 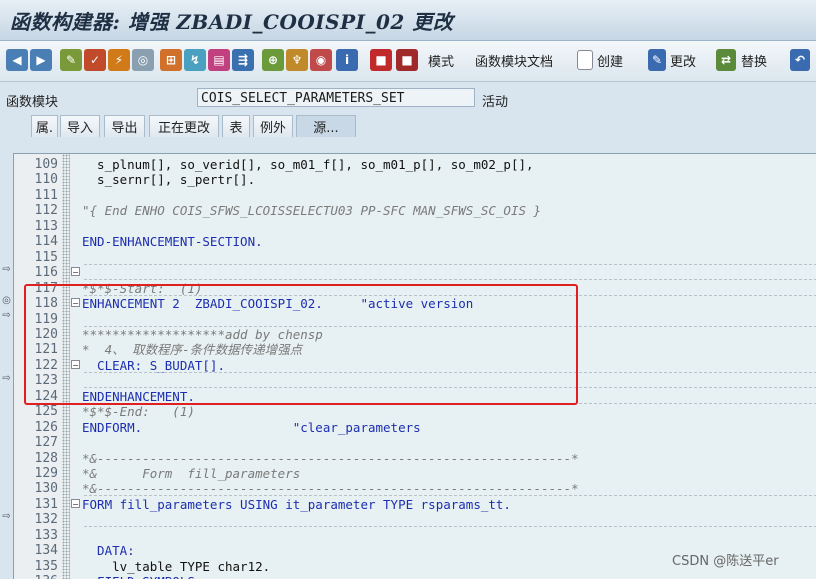 What do you see at coordinates (415, 473) in the screenshot?
I see `code-line: 129 *& Form fill_parameters` at bounding box center [415, 473].